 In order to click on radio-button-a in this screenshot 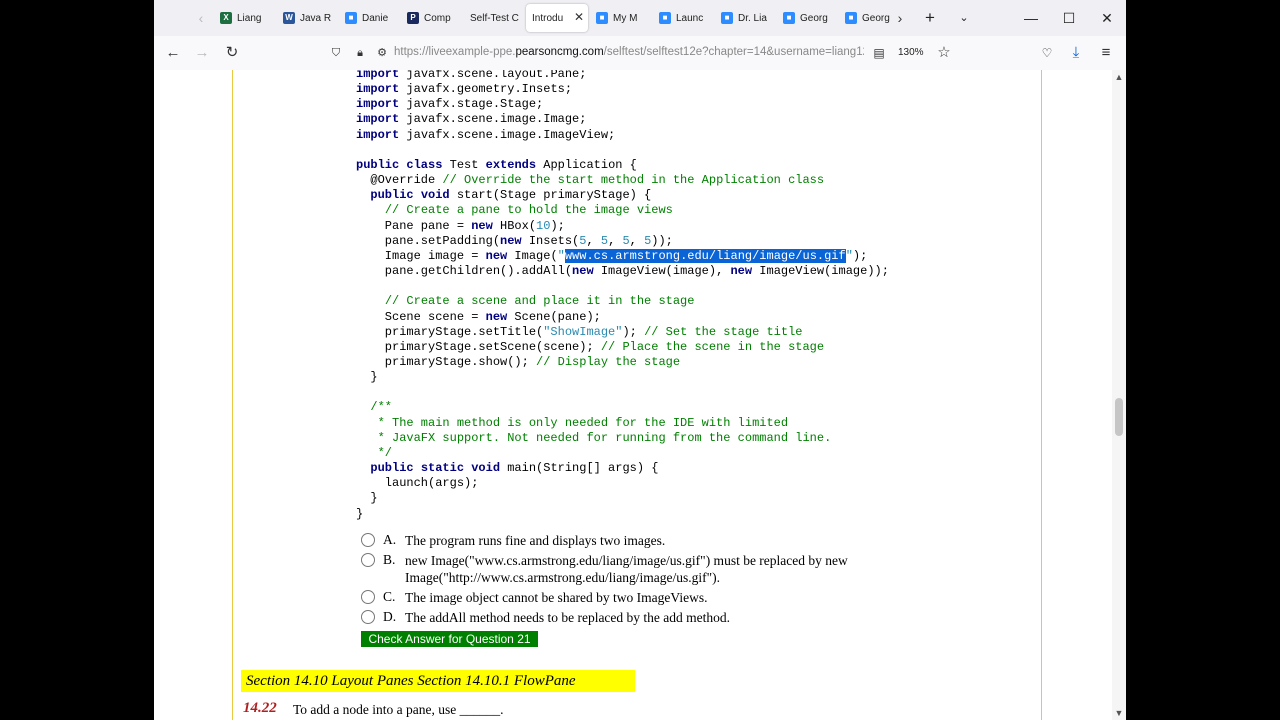, I will do `click(368, 540)`.